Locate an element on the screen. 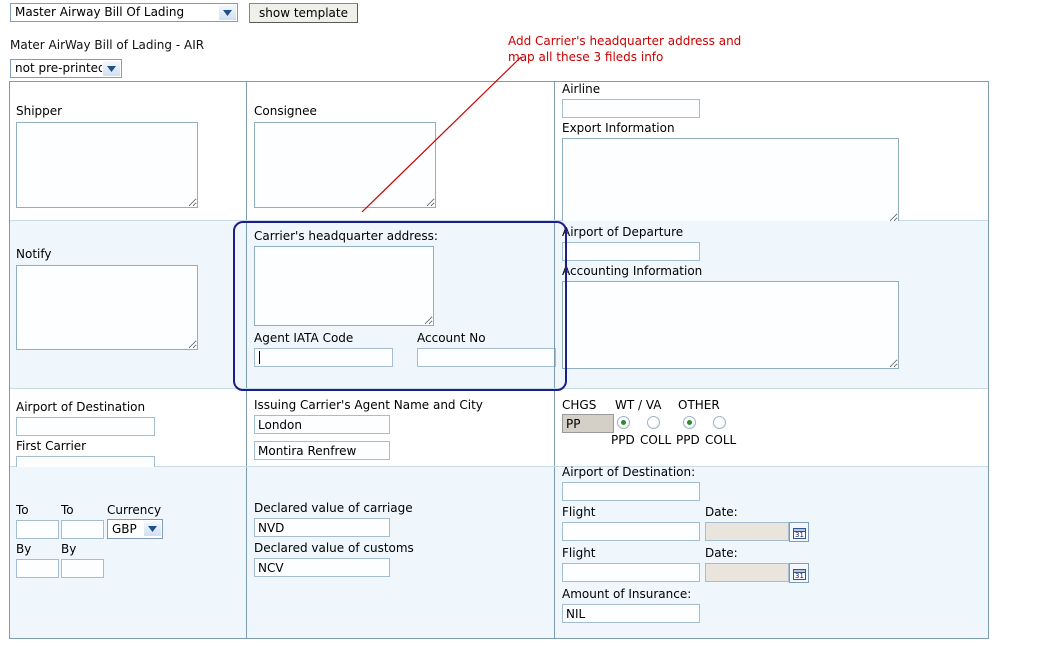 The image size is (1037, 646). chgs-label: CHGS is located at coordinates (579, 405).